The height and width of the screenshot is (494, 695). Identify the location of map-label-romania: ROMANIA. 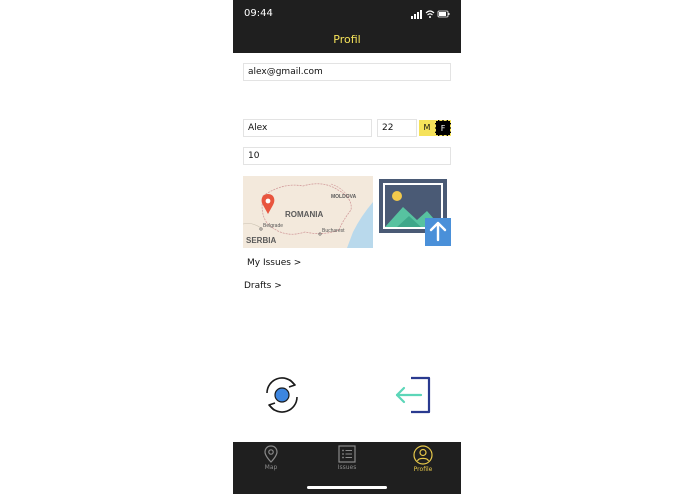
(304, 214).